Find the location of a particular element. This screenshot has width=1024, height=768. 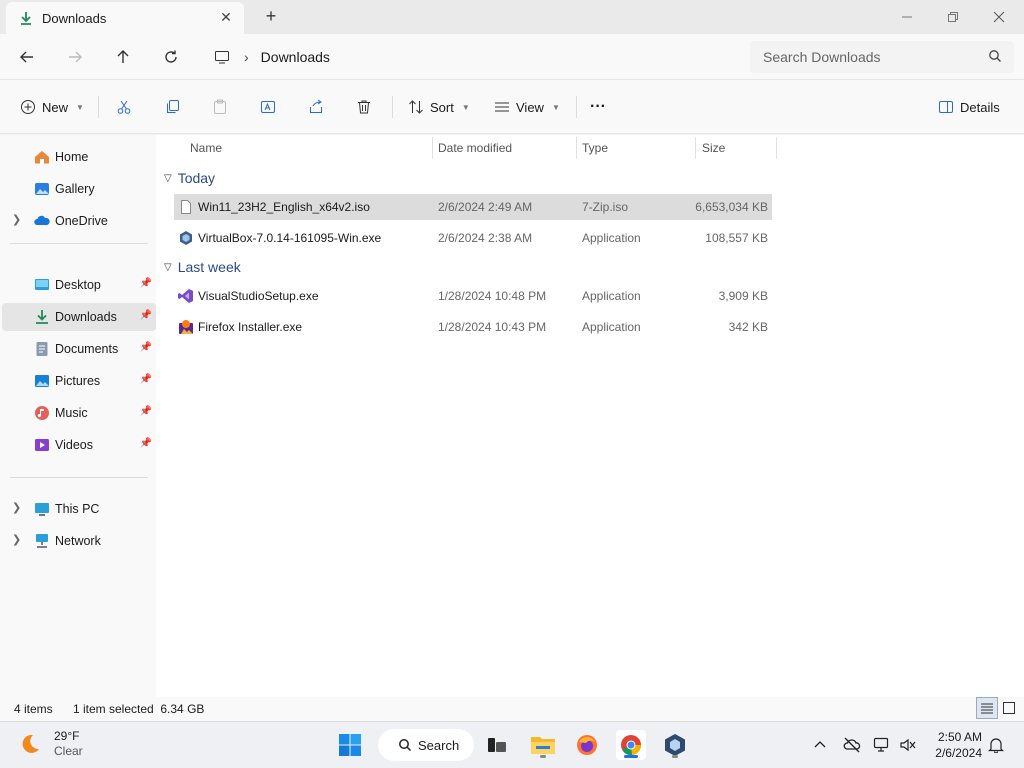

arrow-up-icon is located at coordinates (123, 56).